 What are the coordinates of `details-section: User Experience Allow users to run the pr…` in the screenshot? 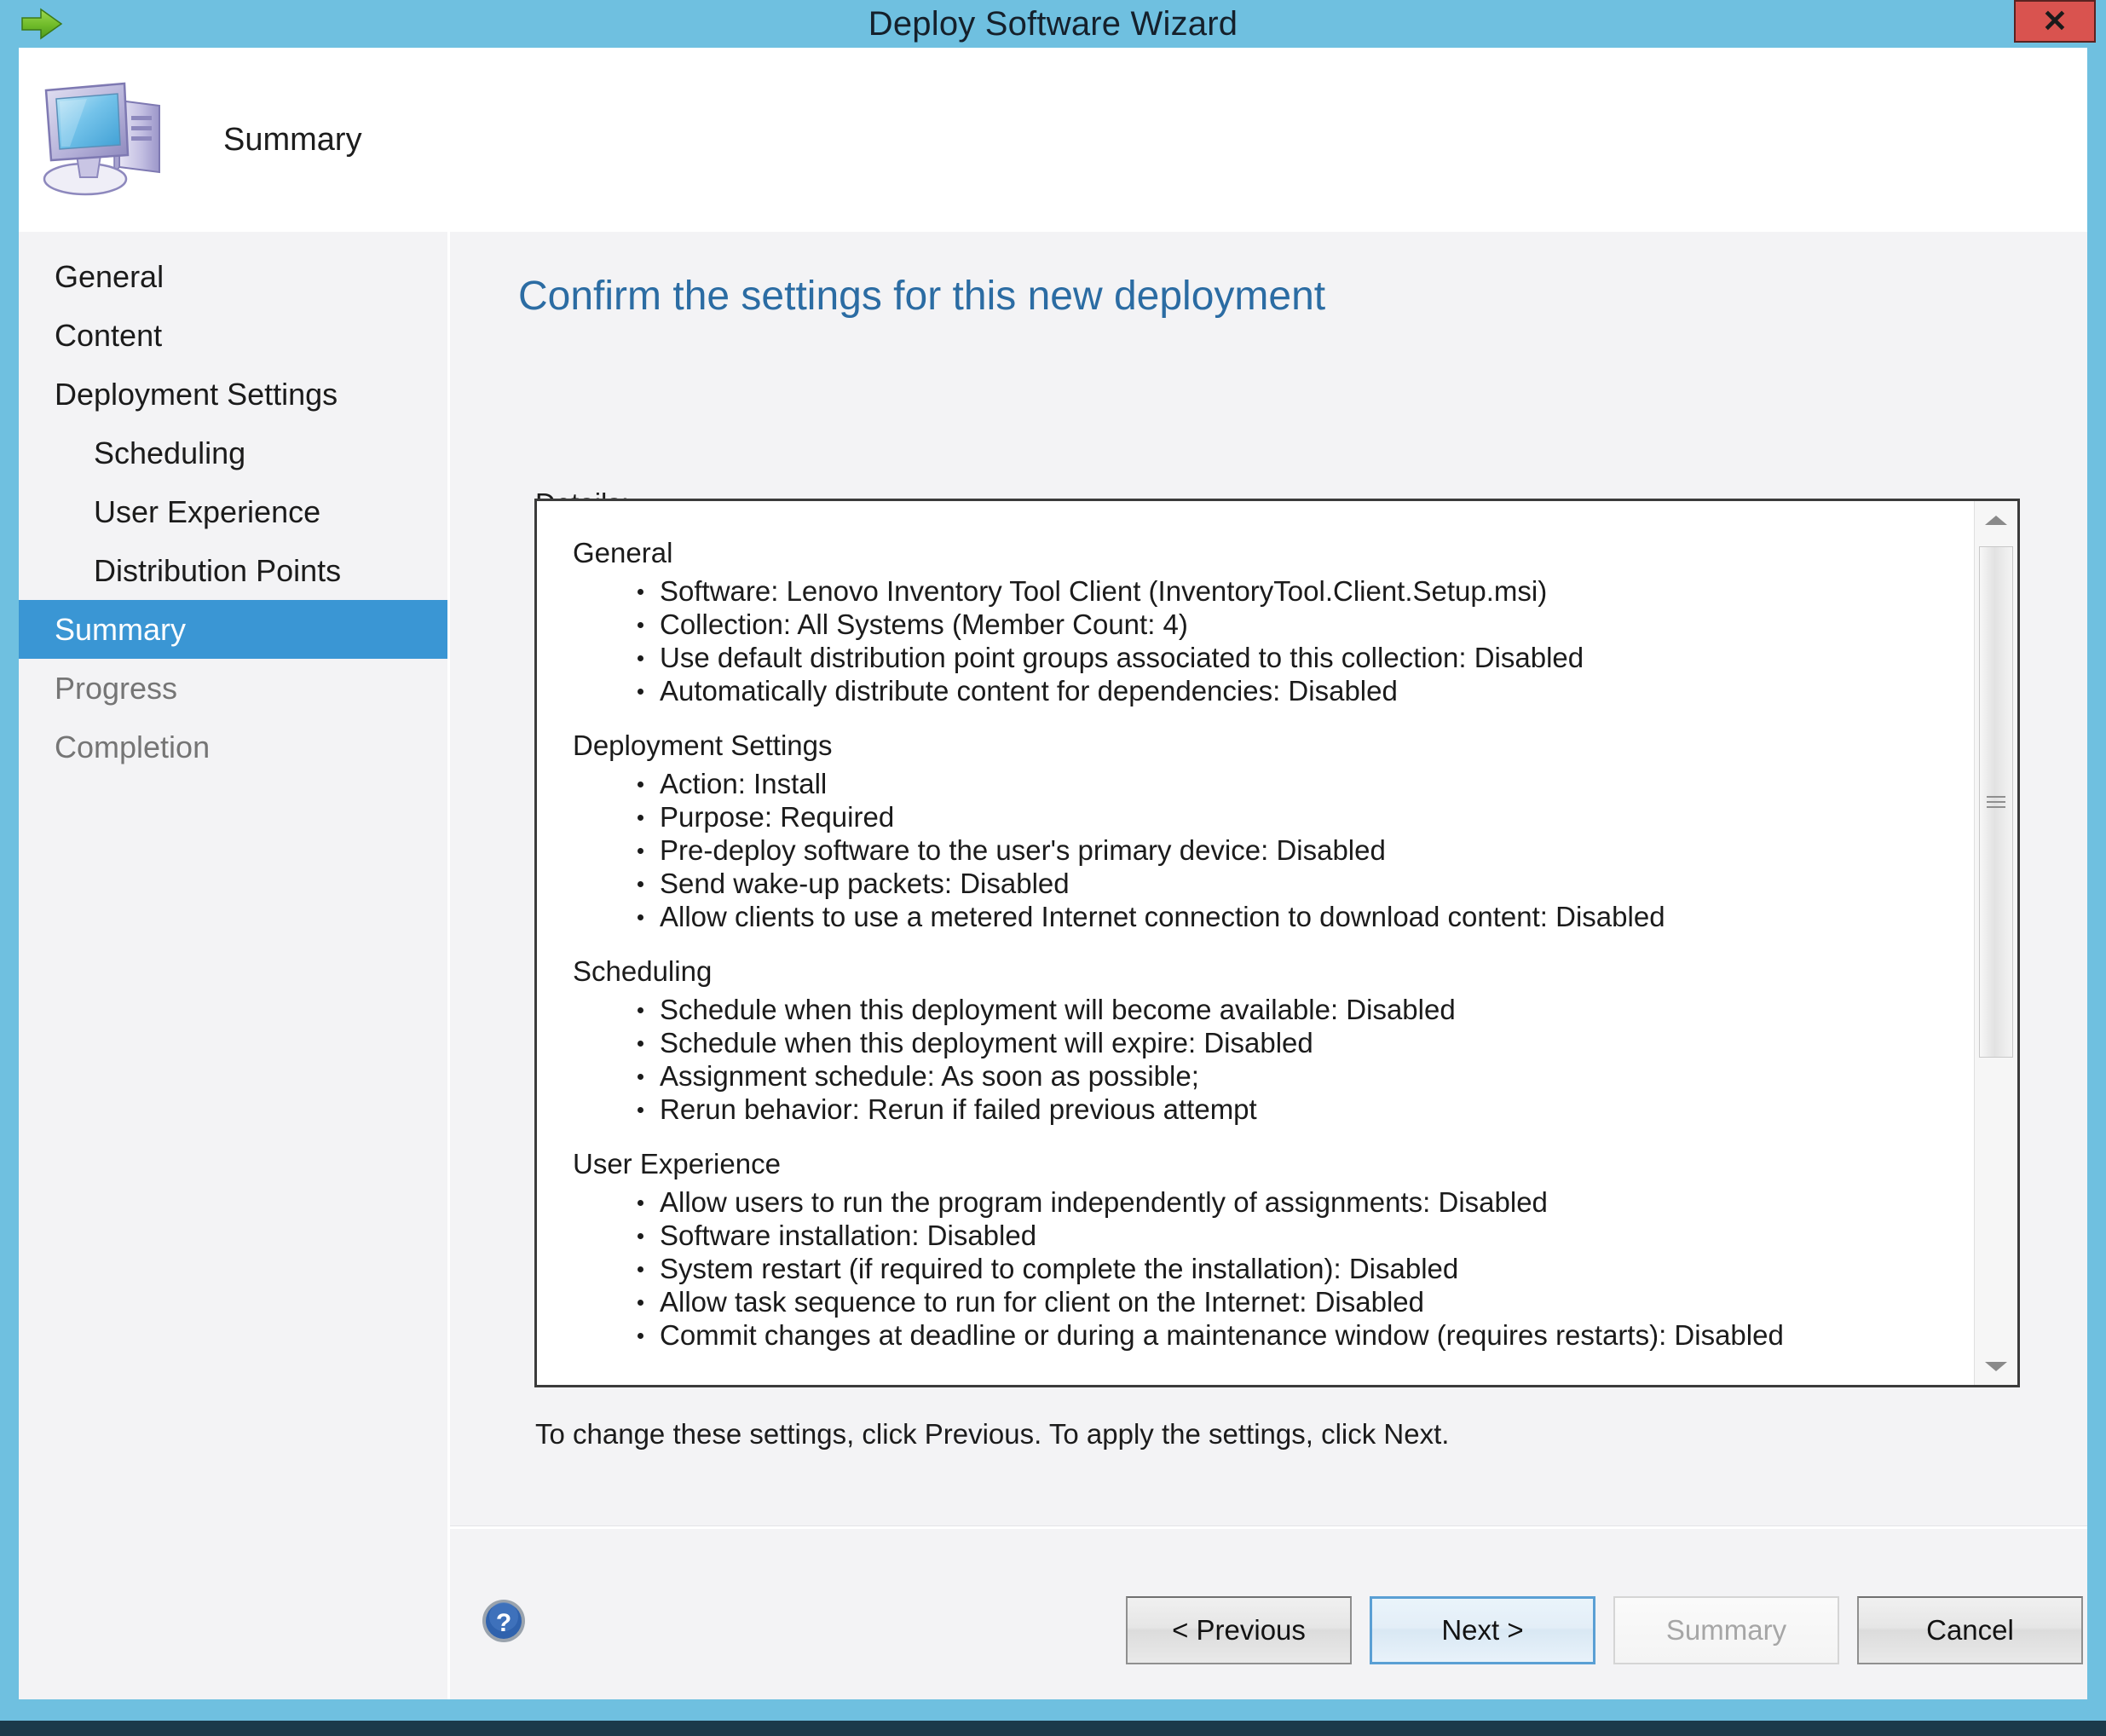 It's located at (1271, 1250).